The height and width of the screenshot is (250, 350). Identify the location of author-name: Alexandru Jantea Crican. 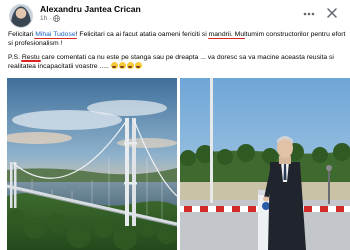
(90, 9).